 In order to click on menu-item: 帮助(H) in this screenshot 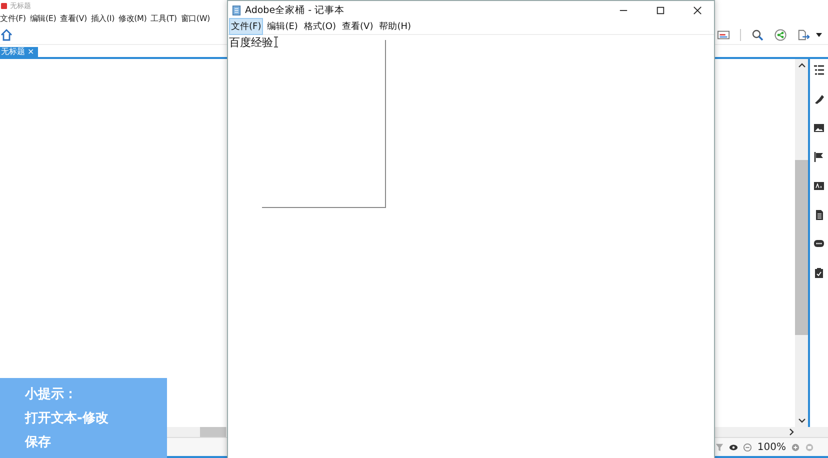, I will do `click(395, 26)`.